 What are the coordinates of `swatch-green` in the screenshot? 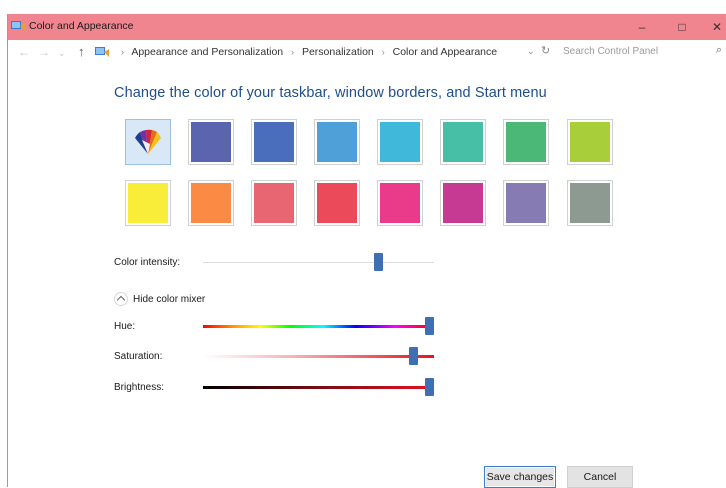 It's located at (526, 142).